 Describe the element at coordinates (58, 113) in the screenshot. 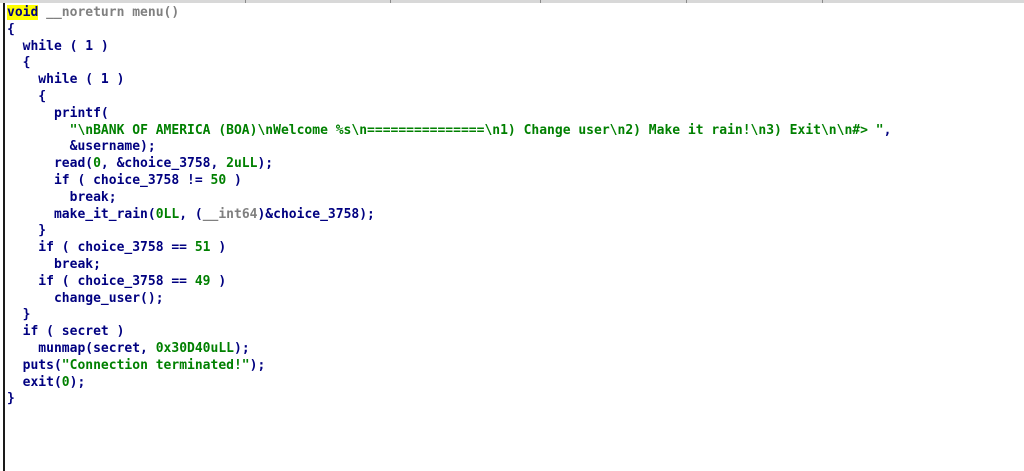

I see `code-token: printf(` at that location.